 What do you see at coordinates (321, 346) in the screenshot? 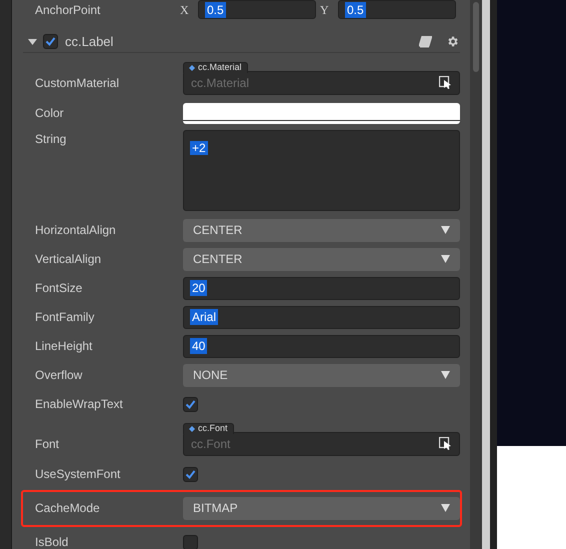
I see `input-field: 40` at bounding box center [321, 346].